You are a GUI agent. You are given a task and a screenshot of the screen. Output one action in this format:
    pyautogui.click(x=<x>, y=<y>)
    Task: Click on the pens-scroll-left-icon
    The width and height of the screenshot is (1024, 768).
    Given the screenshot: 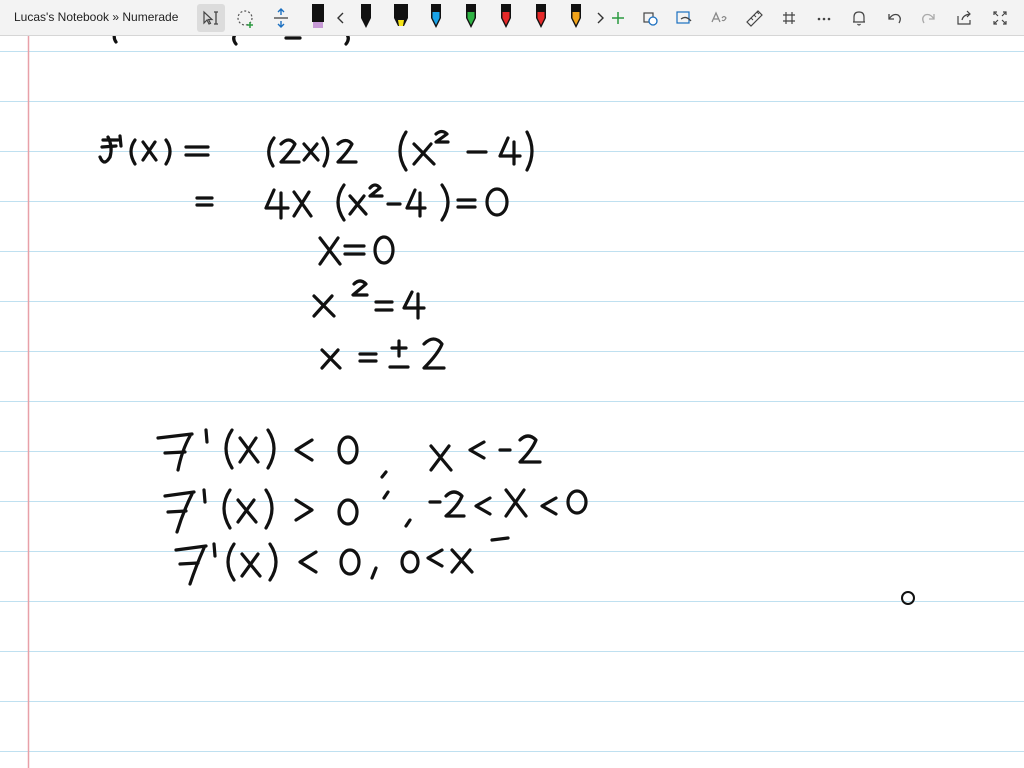 What is the action you would take?
    pyautogui.click(x=341, y=18)
    